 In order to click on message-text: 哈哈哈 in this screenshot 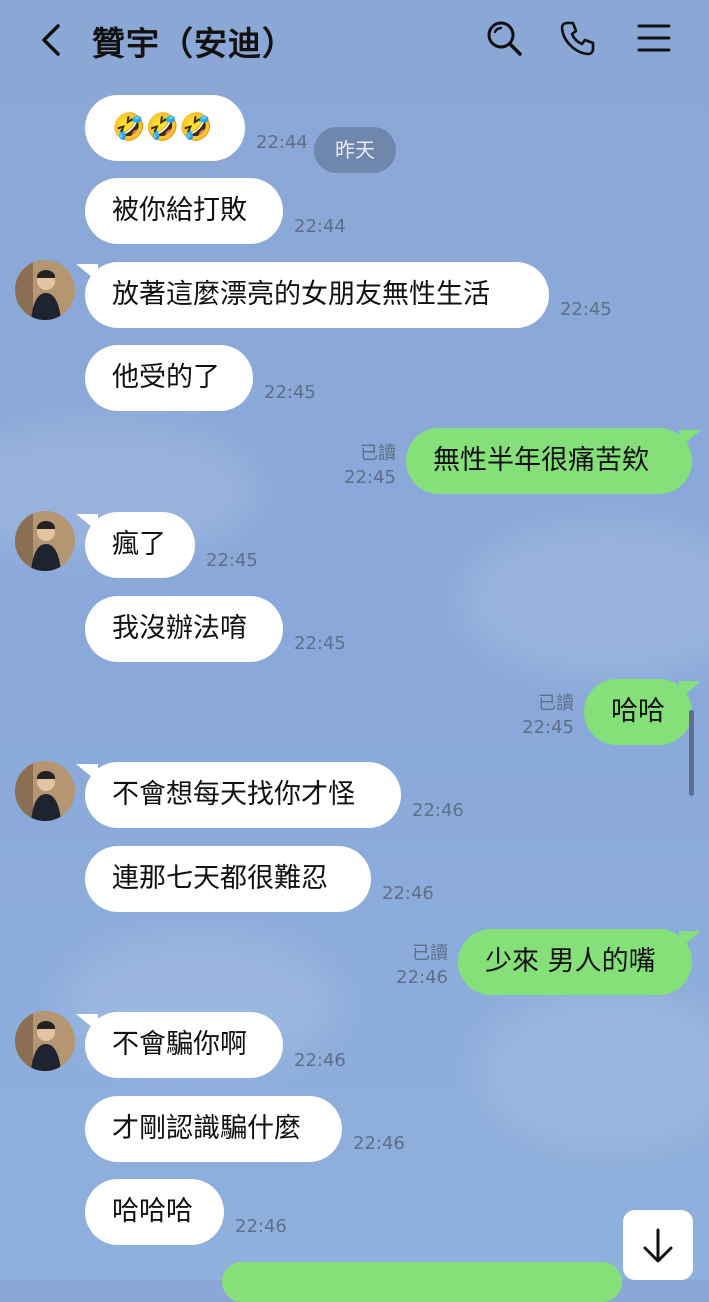, I will do `click(152, 1211)`.